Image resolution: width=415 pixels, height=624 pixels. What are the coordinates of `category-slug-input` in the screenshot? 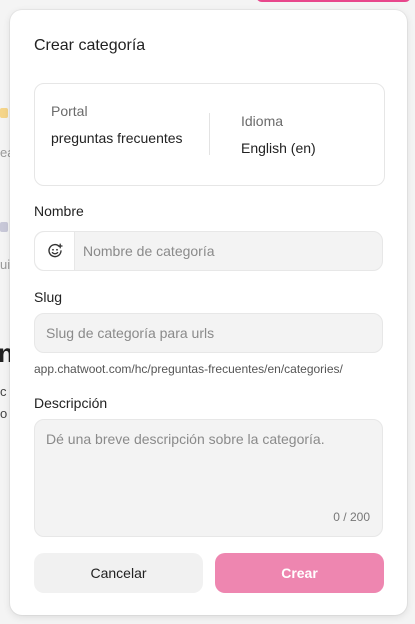 It's located at (208, 333).